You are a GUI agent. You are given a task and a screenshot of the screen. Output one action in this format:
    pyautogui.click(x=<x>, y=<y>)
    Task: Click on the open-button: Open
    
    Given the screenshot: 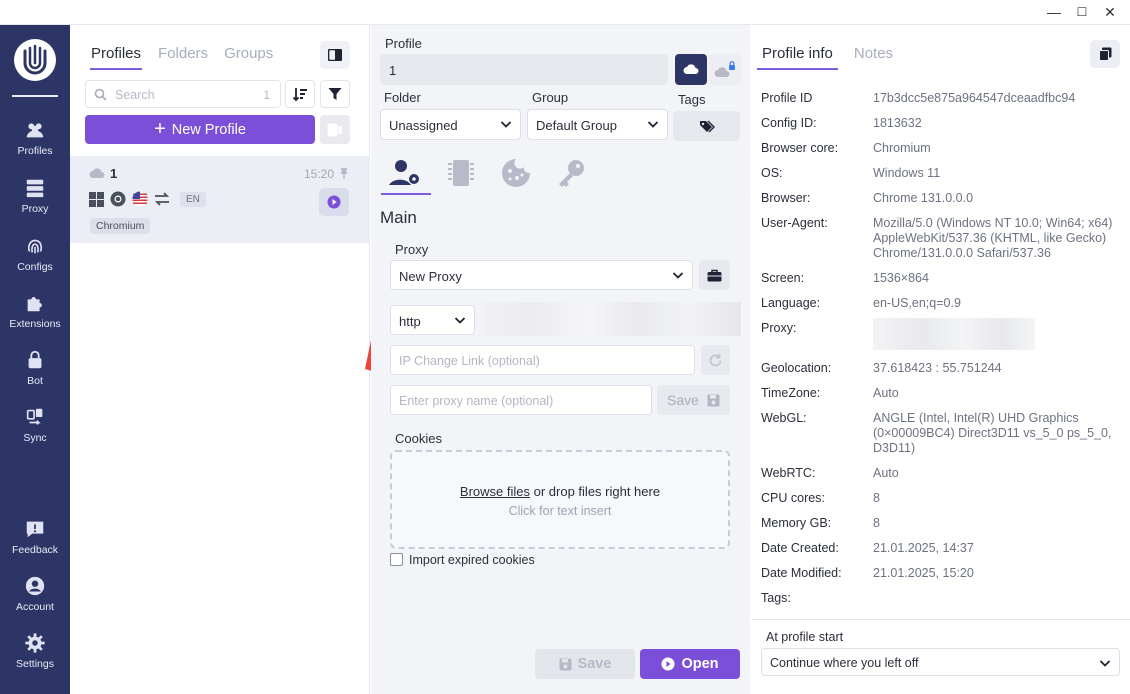 What is the action you would take?
    pyautogui.click(x=690, y=664)
    